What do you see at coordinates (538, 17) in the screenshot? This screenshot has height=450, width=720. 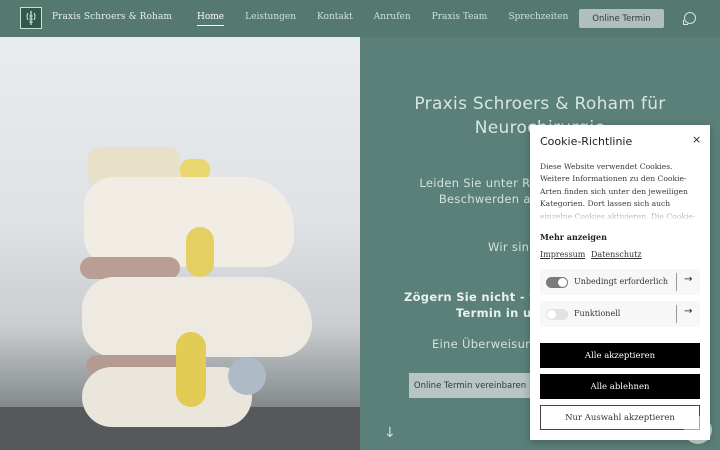 I see `nav-item-sprechzeiten: Sprechzeiten` at bounding box center [538, 17].